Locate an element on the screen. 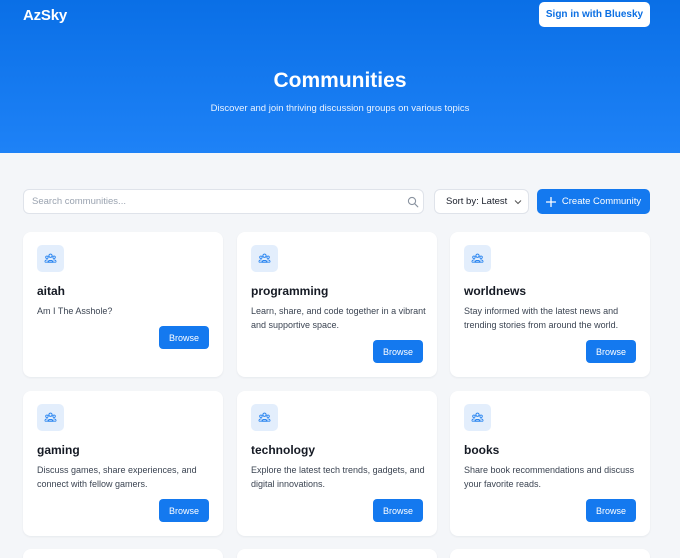 This screenshot has width=680, height=558. chevron-down-icon is located at coordinates (518, 202).